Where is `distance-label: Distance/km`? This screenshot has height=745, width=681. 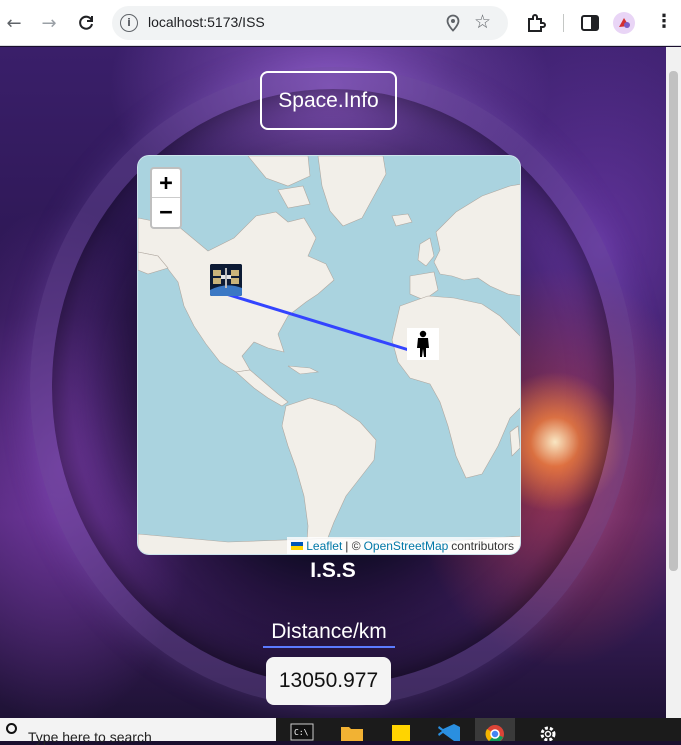 distance-label: Distance/km is located at coordinates (329, 634).